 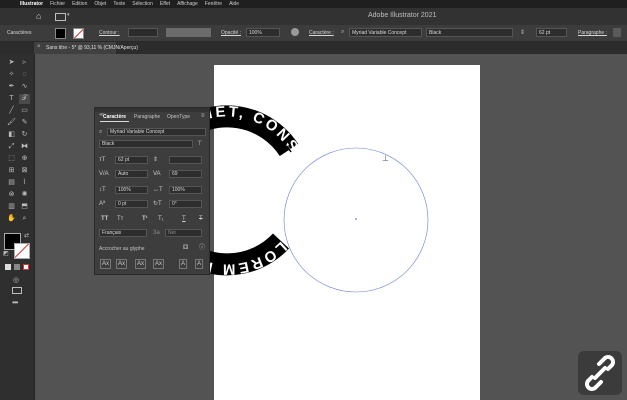 What do you see at coordinates (201, 219) in the screenshot?
I see `strikethrough-icon: T` at bounding box center [201, 219].